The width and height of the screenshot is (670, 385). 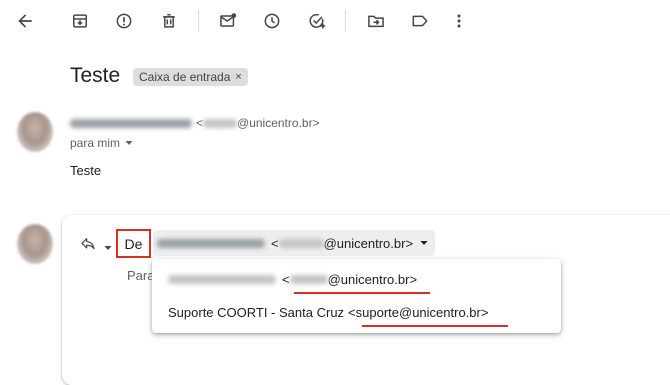 What do you see at coordinates (275, 243) in the screenshot?
I see `from-email-open: <` at bounding box center [275, 243].